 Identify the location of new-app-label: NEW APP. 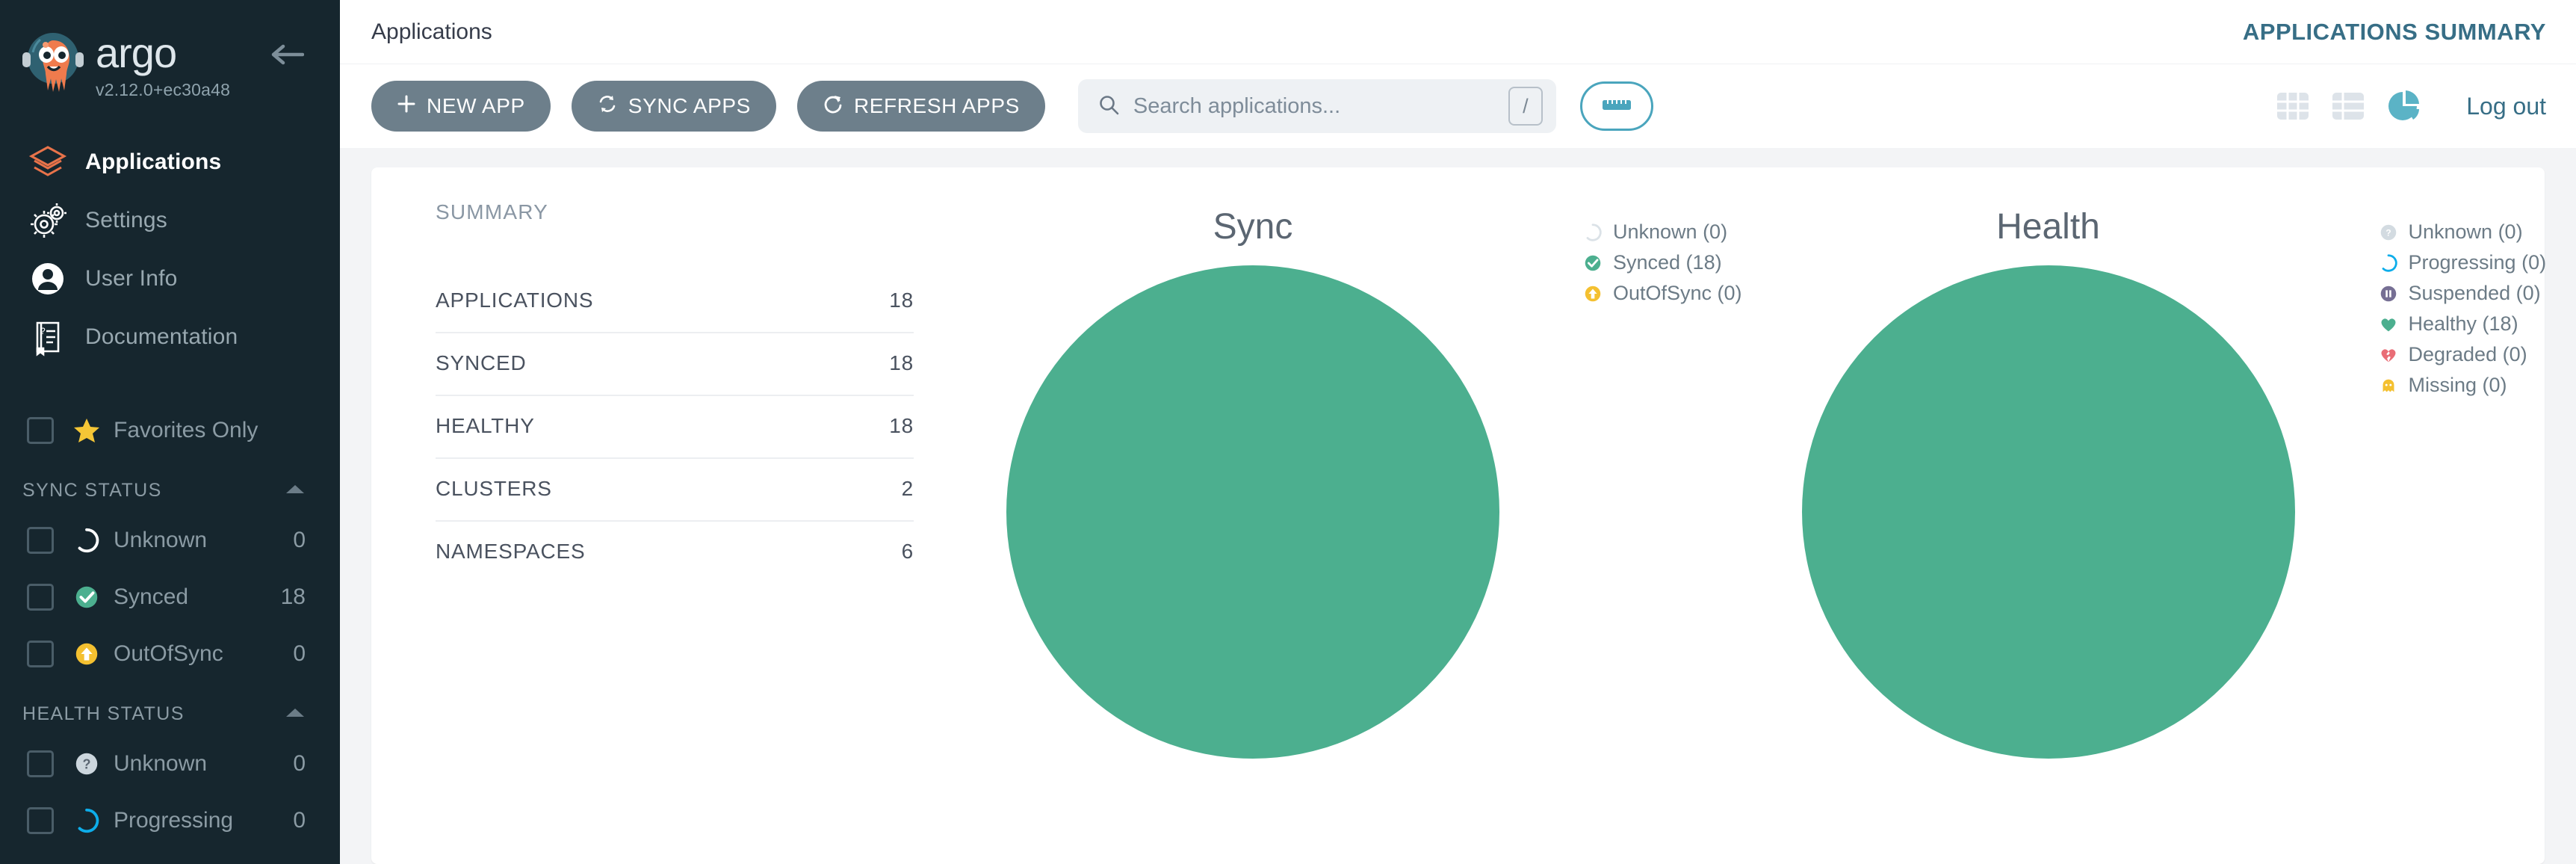
(476, 106).